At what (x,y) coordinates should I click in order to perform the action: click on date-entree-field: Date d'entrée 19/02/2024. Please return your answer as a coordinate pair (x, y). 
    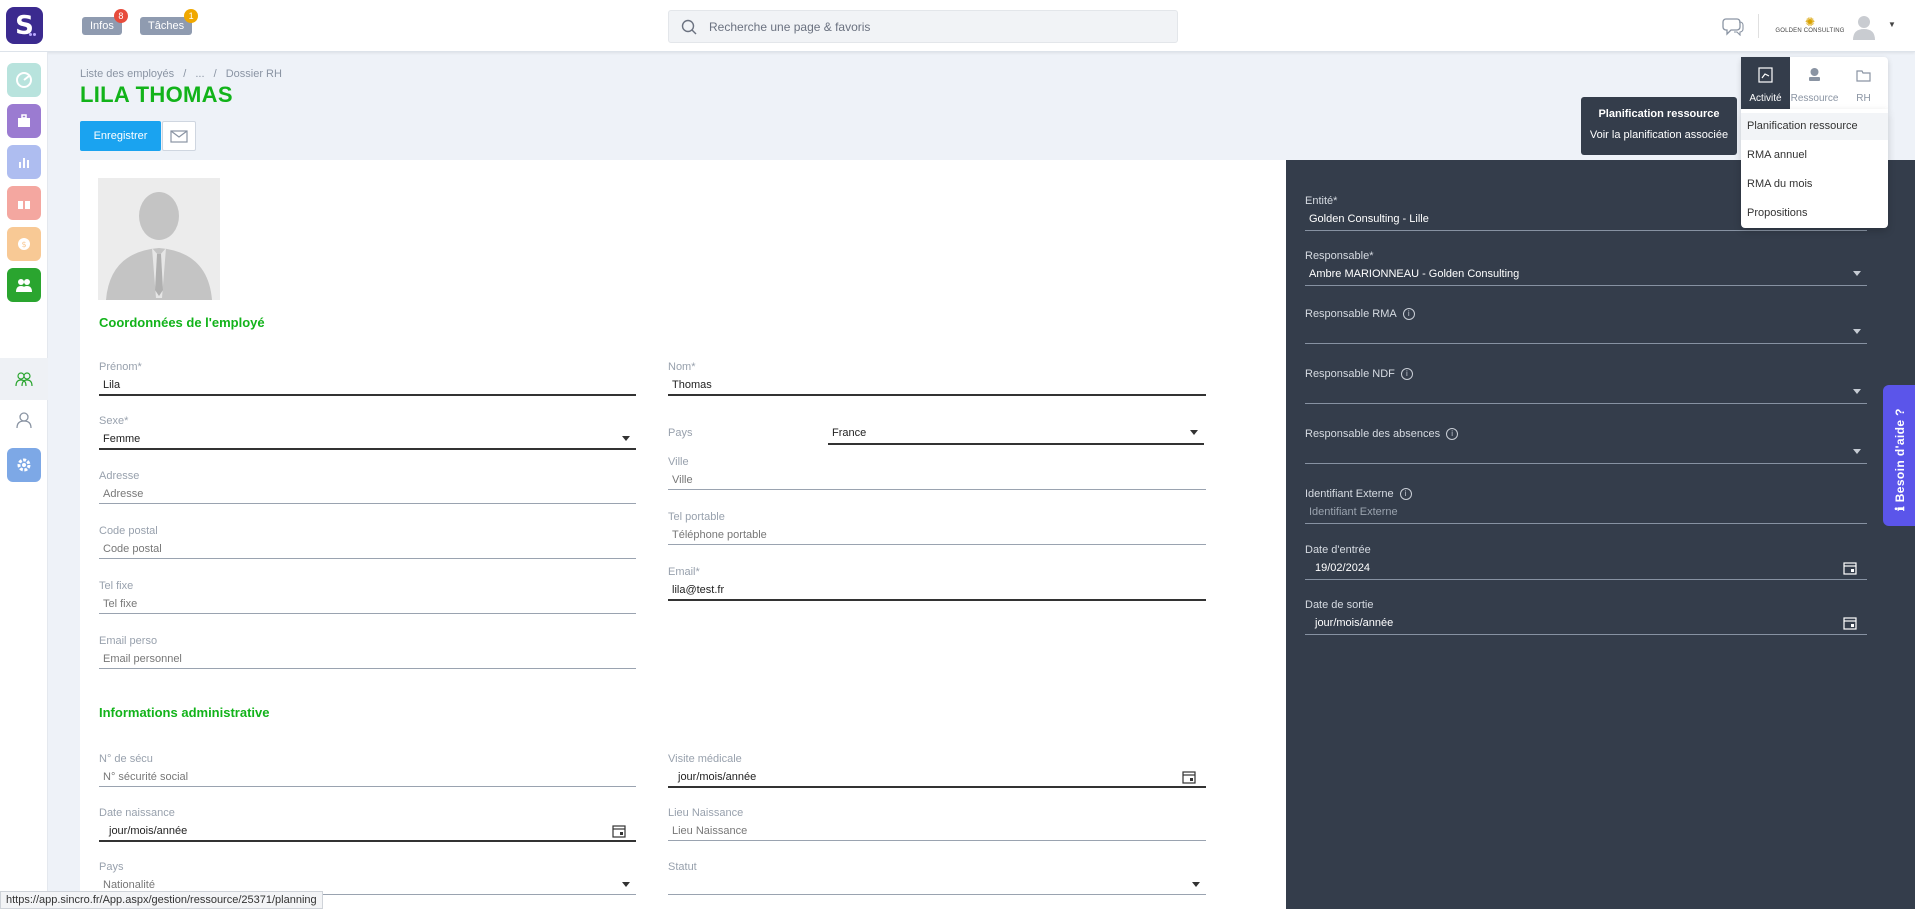
    Looking at the image, I should click on (1586, 564).